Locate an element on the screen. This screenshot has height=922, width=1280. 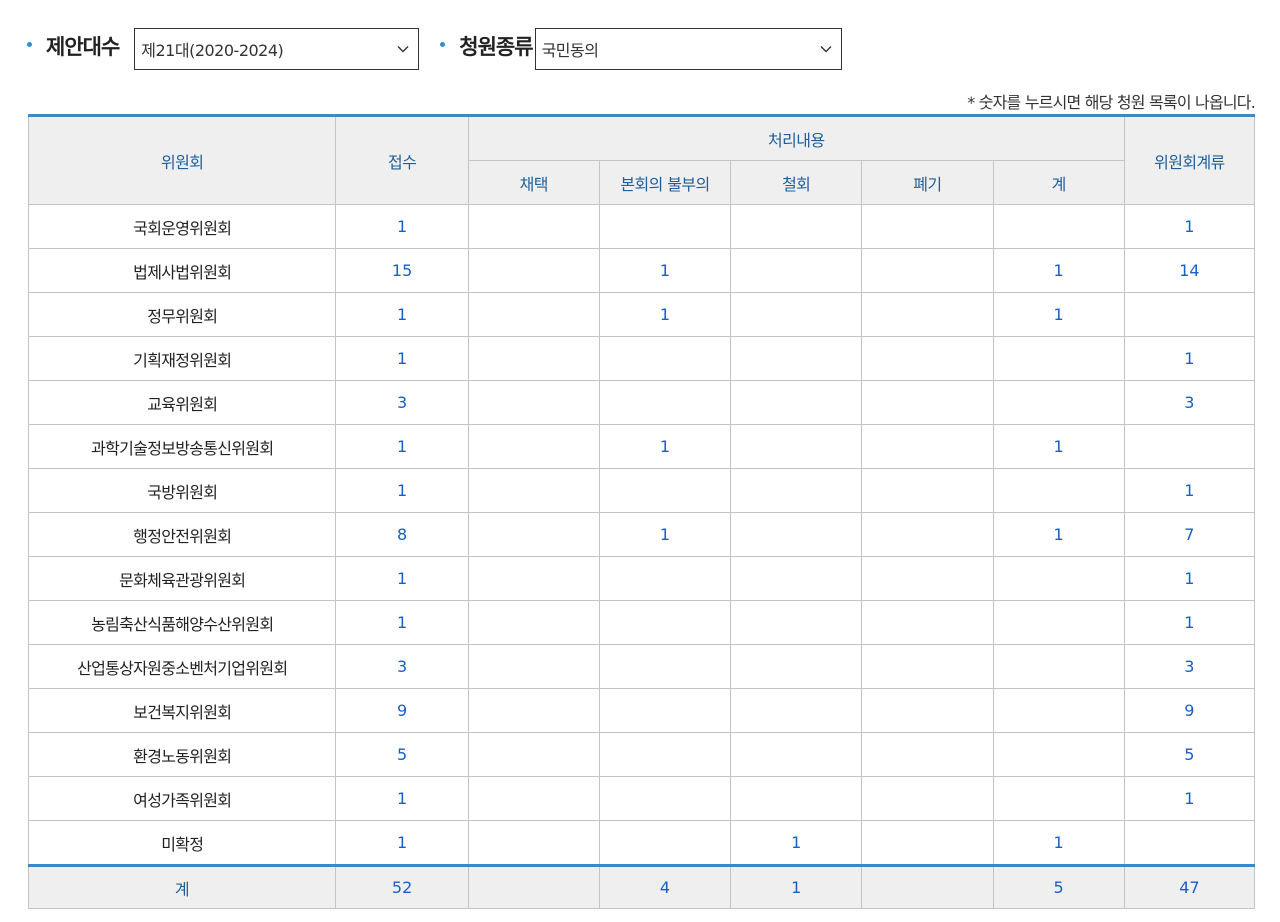
cell-received: 5 is located at coordinates (402, 754).